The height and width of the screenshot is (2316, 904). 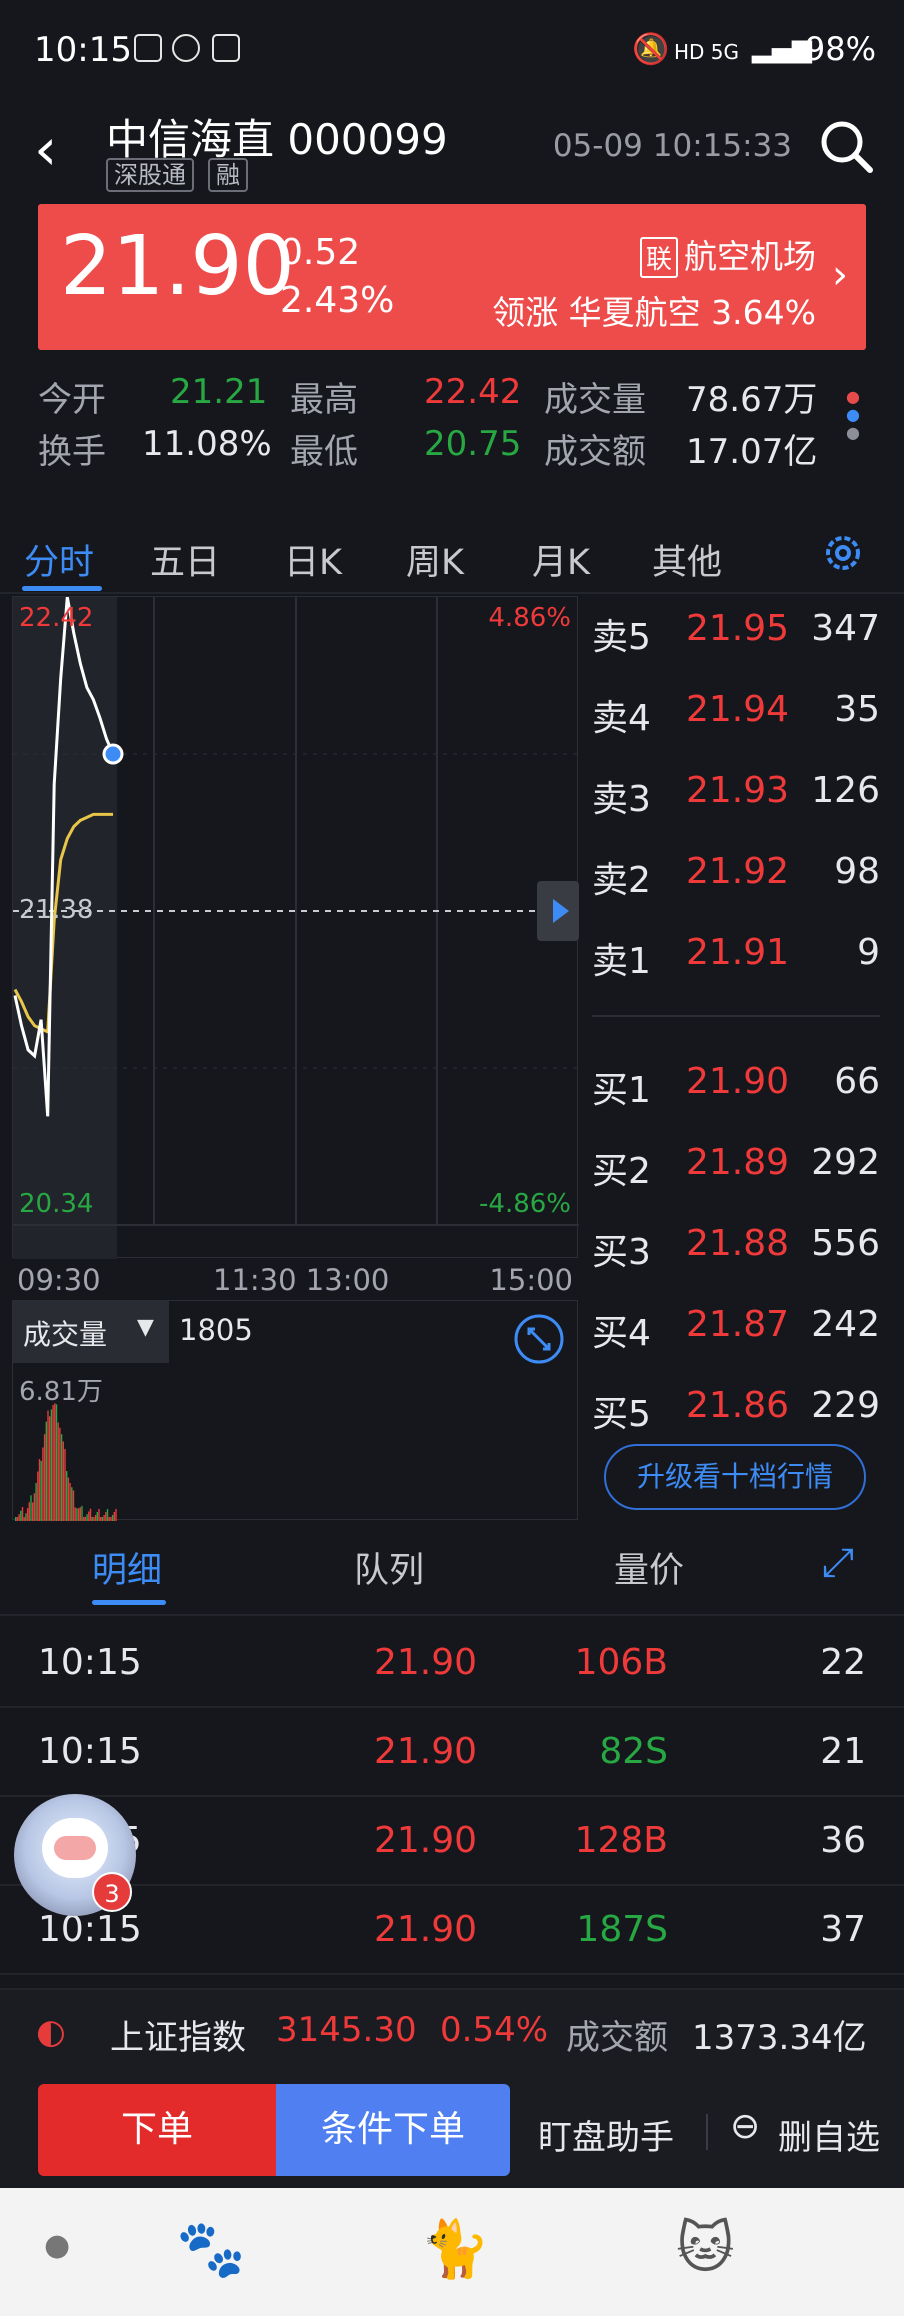 I want to click on tick-count: 37, so click(x=843, y=1929).